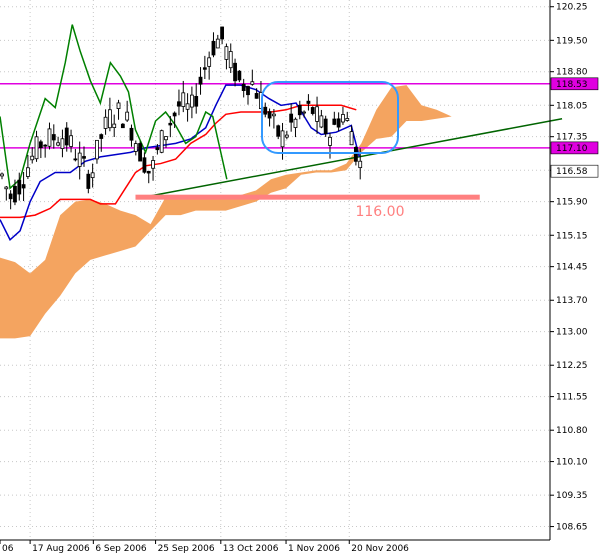 The image size is (600, 557). I want to click on price-markers: 118.53 117.10 116.58, so click(574, 127).